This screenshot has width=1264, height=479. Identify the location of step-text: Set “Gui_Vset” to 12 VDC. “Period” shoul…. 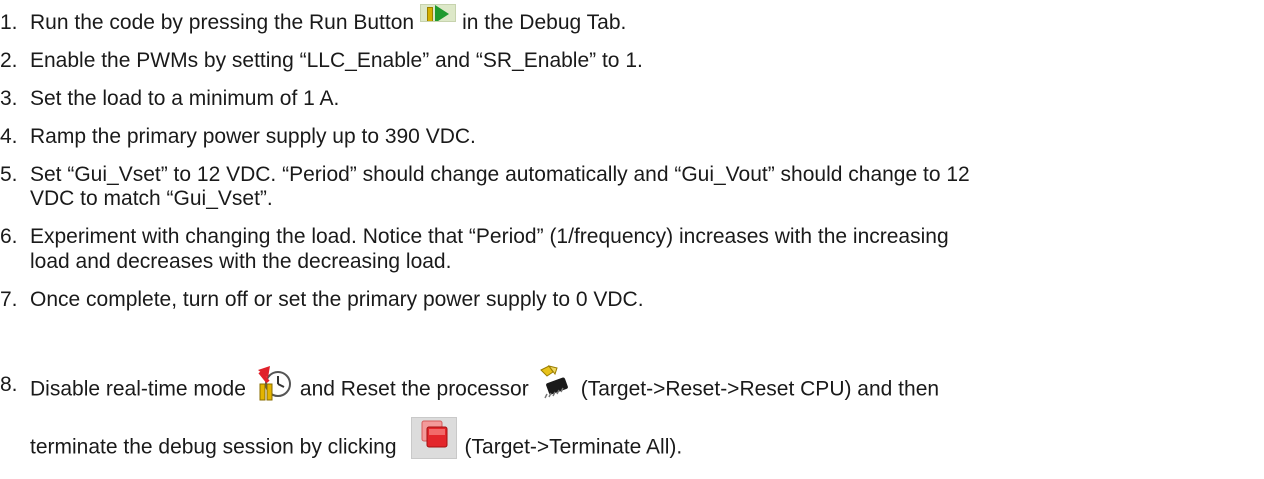
(500, 174).